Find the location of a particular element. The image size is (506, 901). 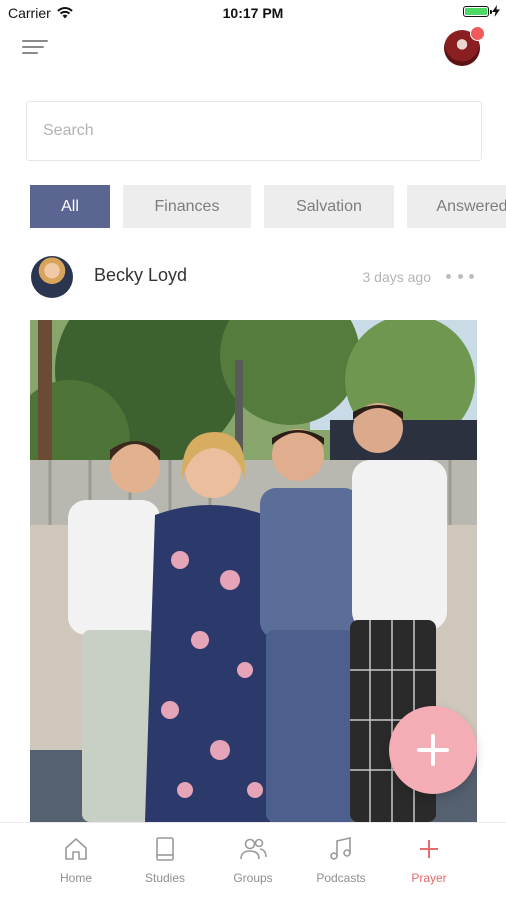

notification-badge is located at coordinates (477, 33).